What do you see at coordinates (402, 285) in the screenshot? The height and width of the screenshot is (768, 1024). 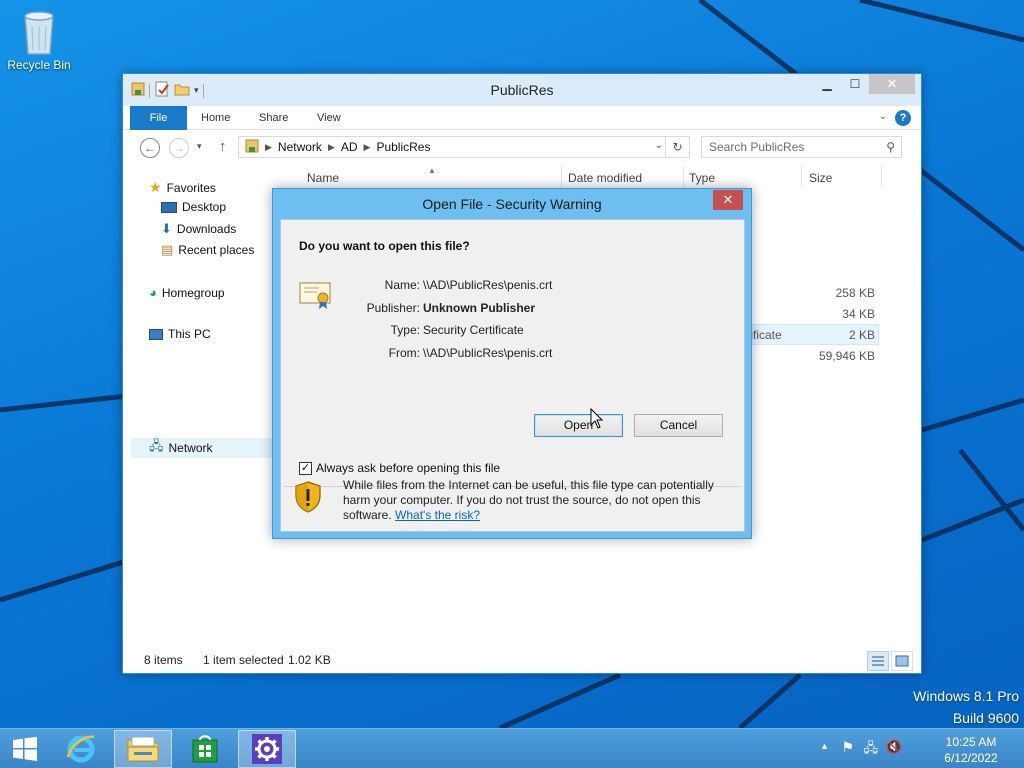 I see `name-label: Name:` at bounding box center [402, 285].